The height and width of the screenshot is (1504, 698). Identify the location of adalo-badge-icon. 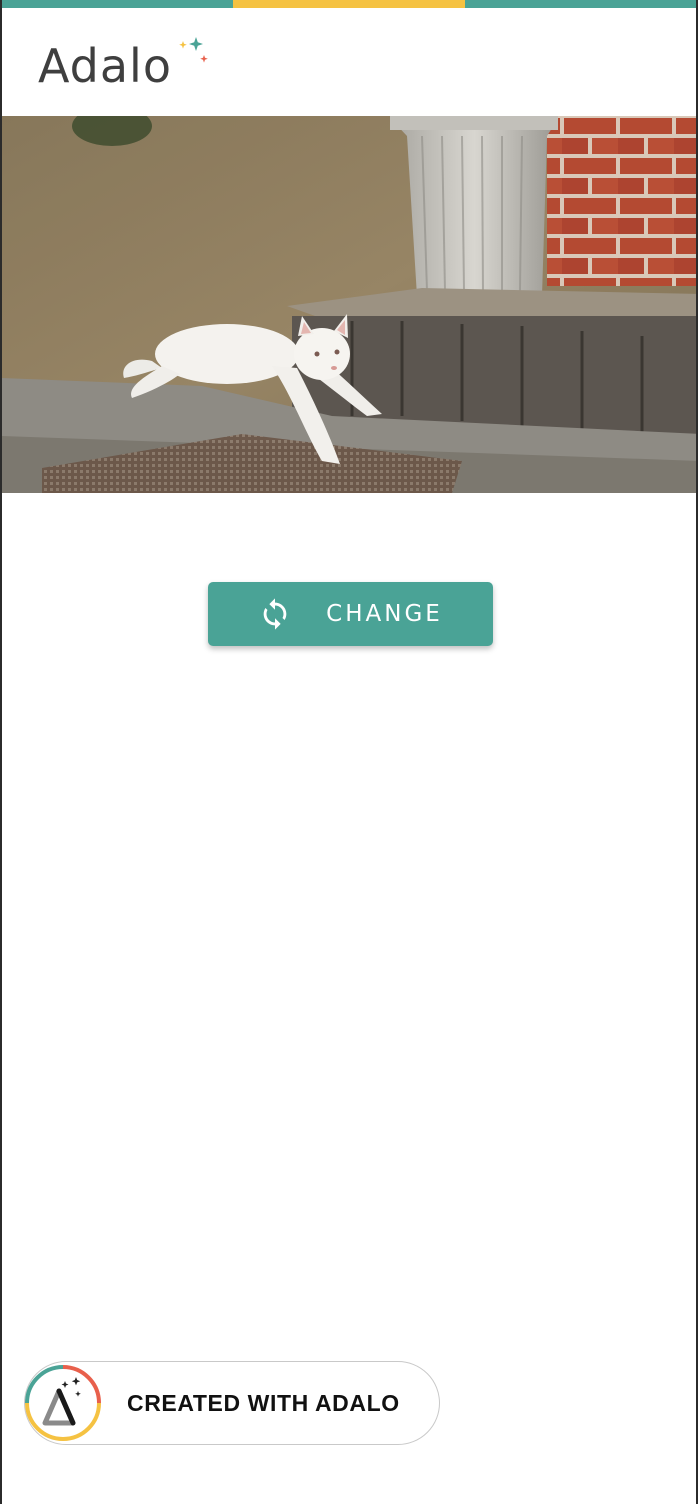
(63, 1403).